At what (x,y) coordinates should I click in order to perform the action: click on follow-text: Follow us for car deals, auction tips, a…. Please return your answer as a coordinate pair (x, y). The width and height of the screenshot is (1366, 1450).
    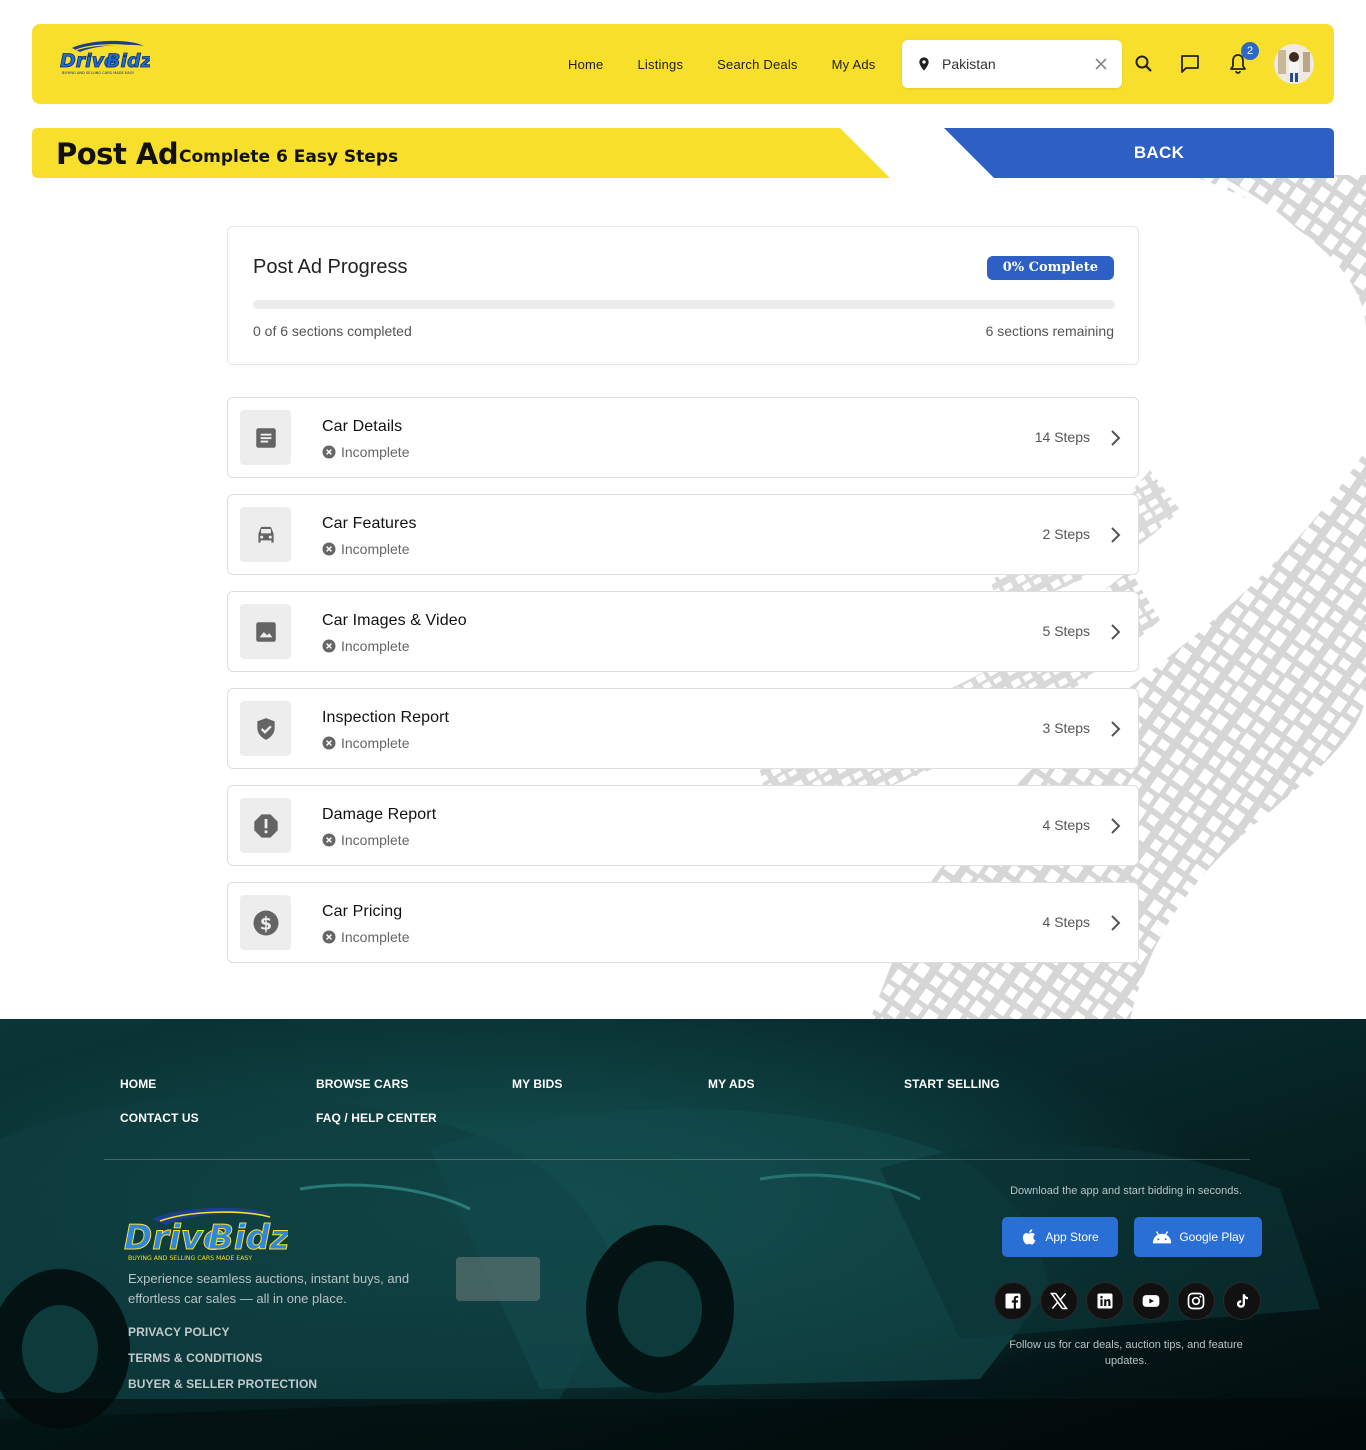
    Looking at the image, I should click on (1126, 1353).